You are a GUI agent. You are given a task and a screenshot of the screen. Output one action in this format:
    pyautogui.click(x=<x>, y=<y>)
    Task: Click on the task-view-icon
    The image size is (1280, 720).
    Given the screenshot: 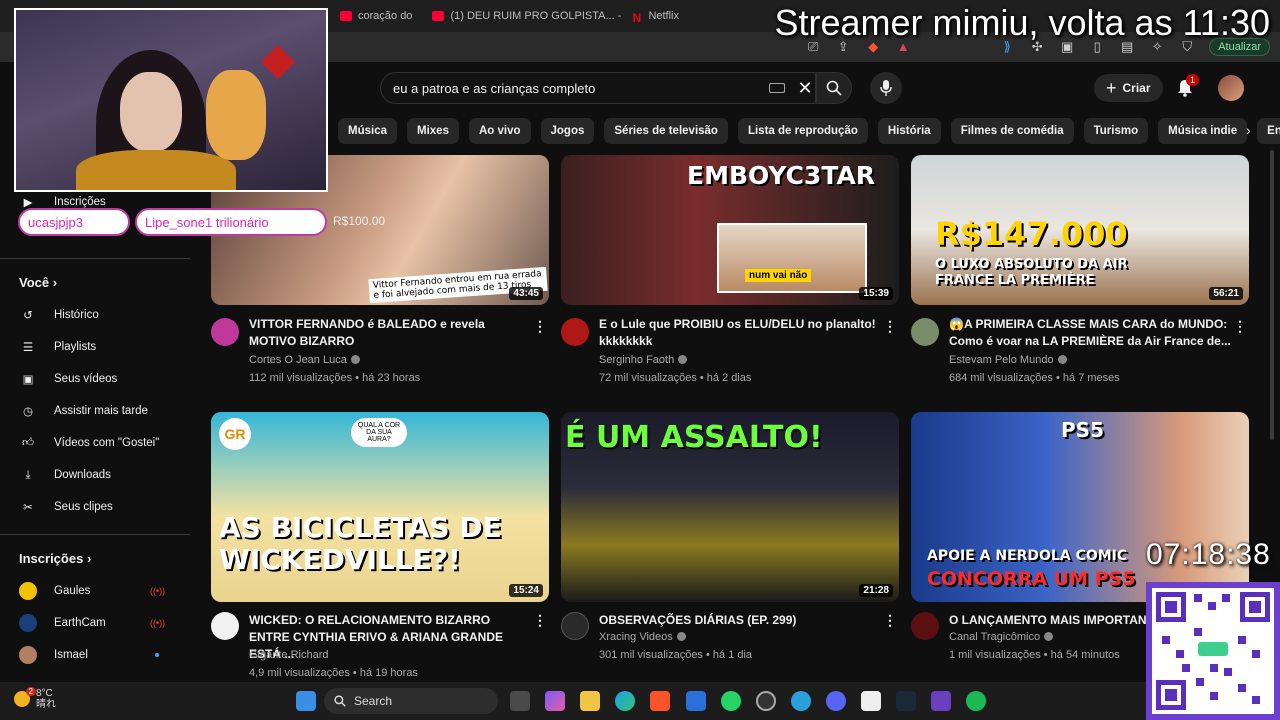 What is the action you would take?
    pyautogui.click(x=520, y=701)
    